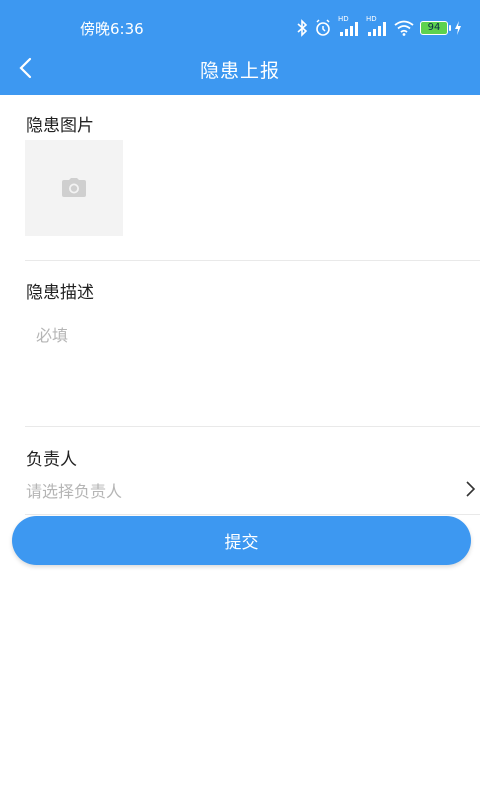 Image resolution: width=480 pixels, height=800 pixels. What do you see at coordinates (240, 47) in the screenshot?
I see `app-header: 傍晚6:36 HD HD 94 隐患上报` at bounding box center [240, 47].